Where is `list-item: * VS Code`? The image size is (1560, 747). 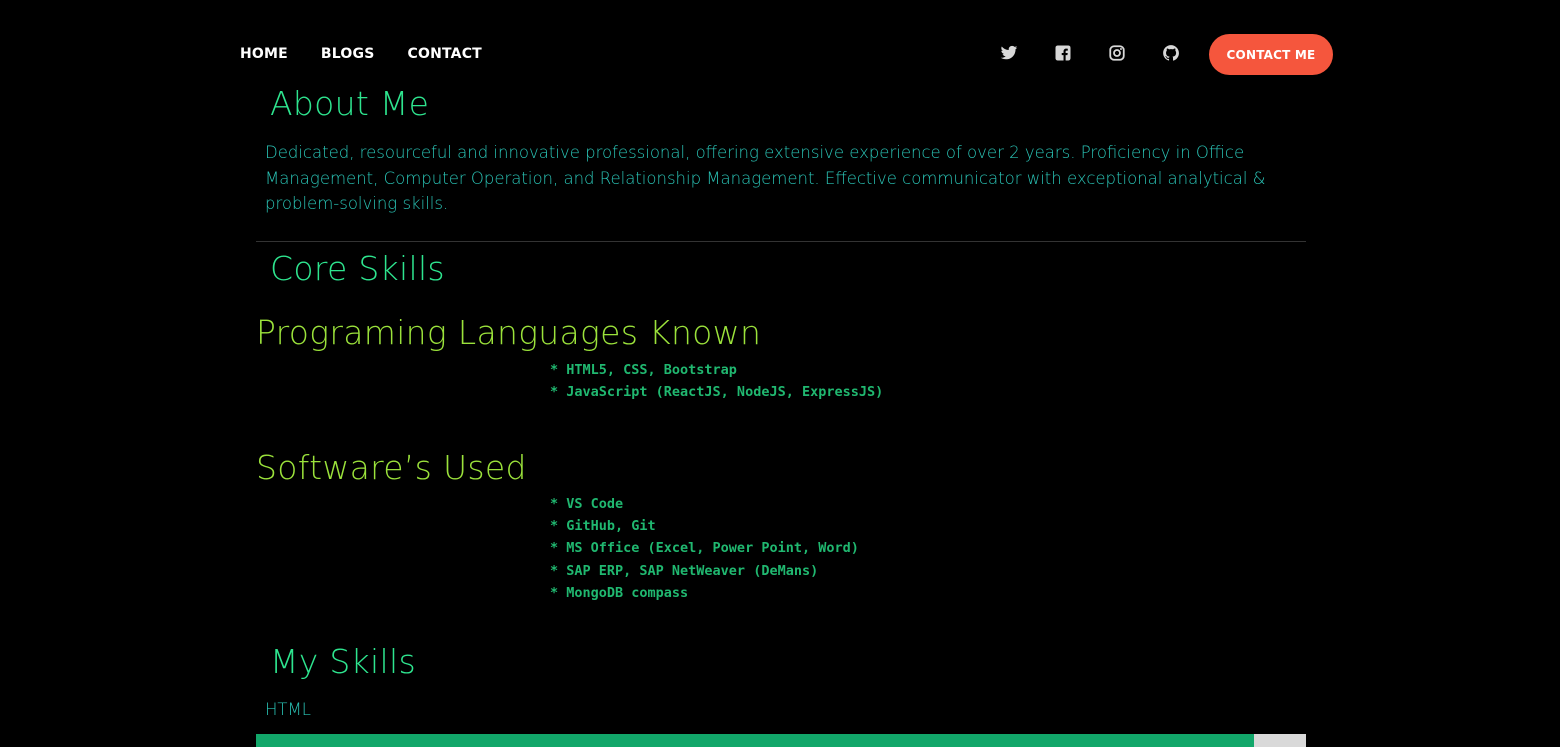 list-item: * VS Code is located at coordinates (587, 504).